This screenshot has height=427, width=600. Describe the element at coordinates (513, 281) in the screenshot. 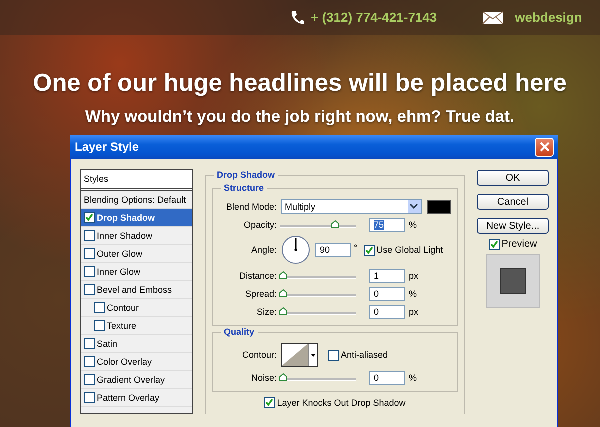

I see `preview-square` at that location.